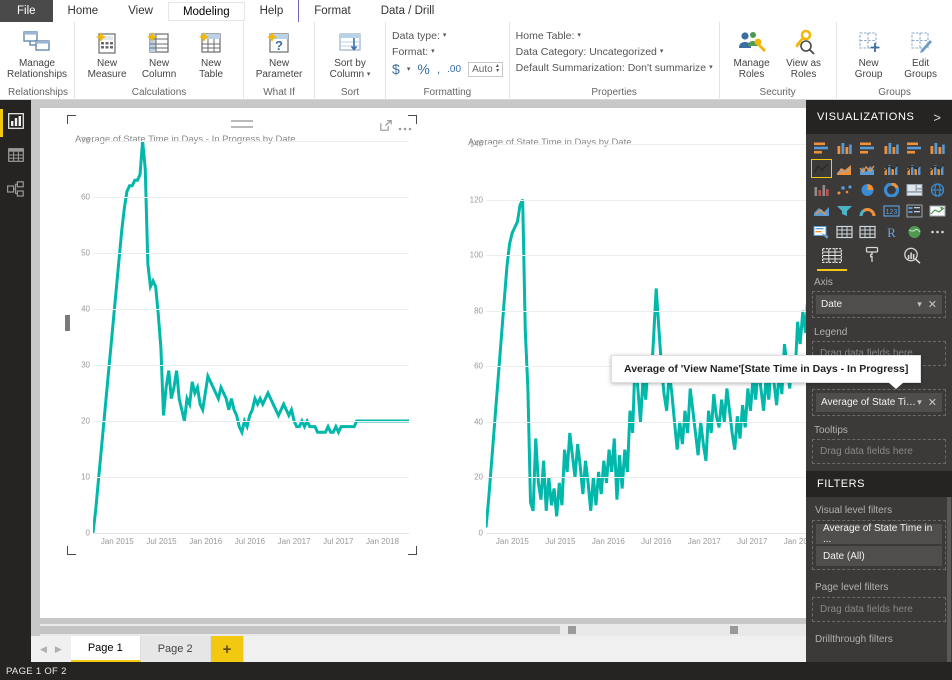 The image size is (952, 680). I want to click on well-dropzone-axis: Date ▾ ✕, so click(879, 304).